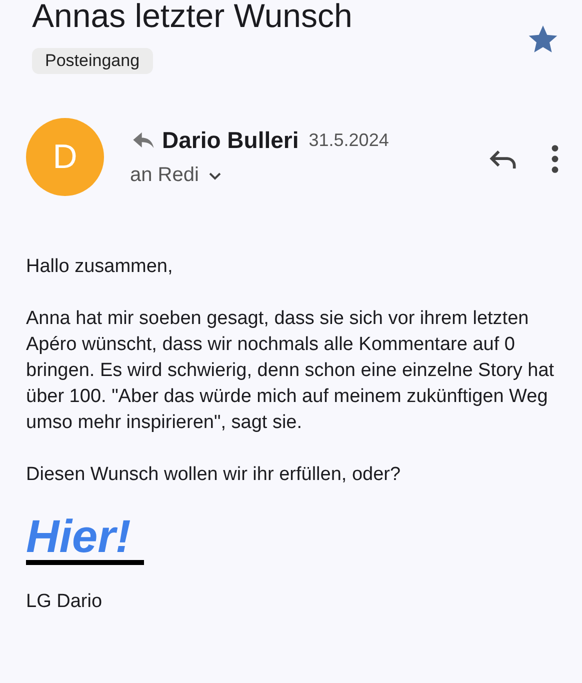 Image resolution: width=582 pixels, height=683 pixels. I want to click on sender-avatar: D, so click(65, 157).